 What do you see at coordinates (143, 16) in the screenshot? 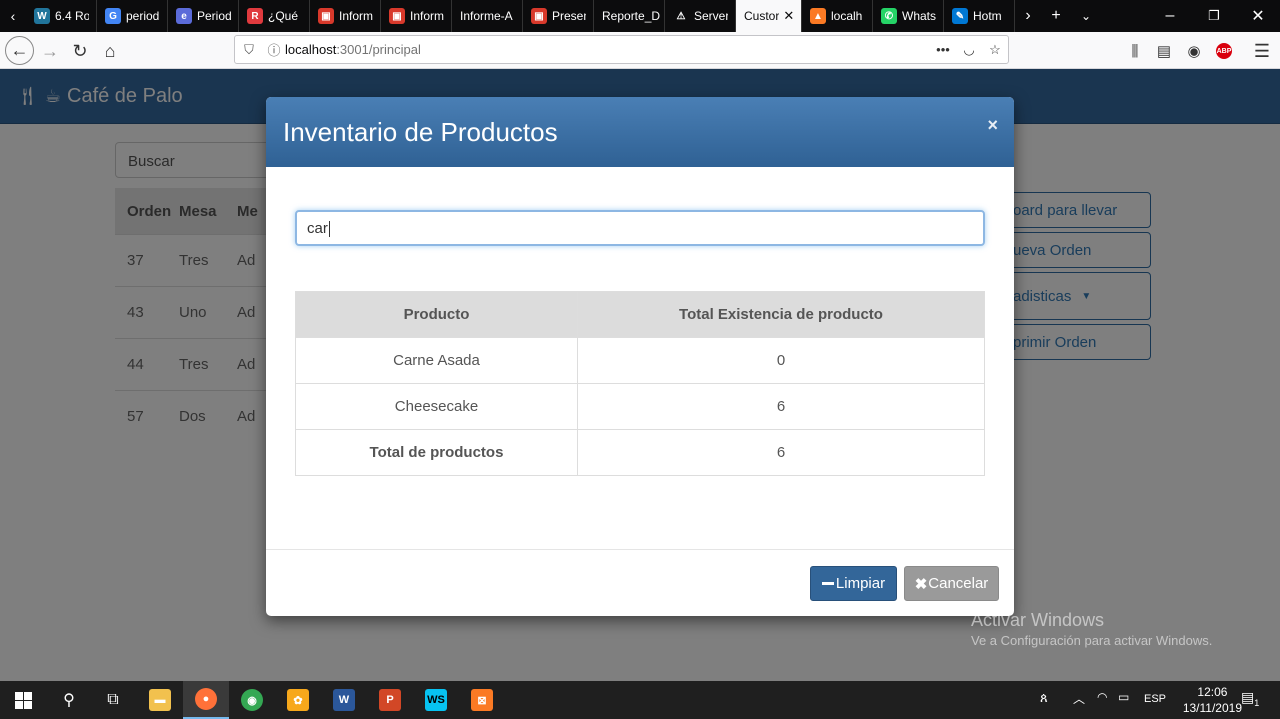
I see `browser-tab-label: period` at bounding box center [143, 16].